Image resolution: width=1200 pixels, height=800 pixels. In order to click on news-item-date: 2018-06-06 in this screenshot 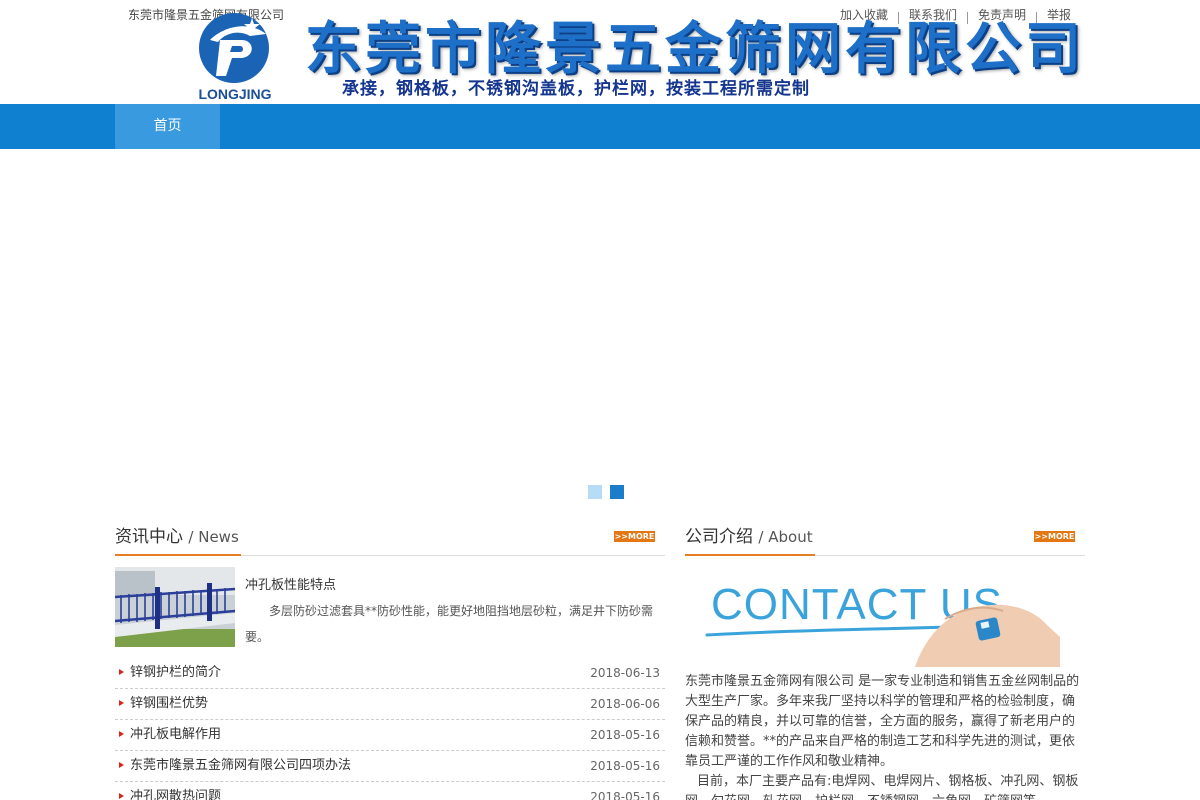, I will do `click(625, 704)`.